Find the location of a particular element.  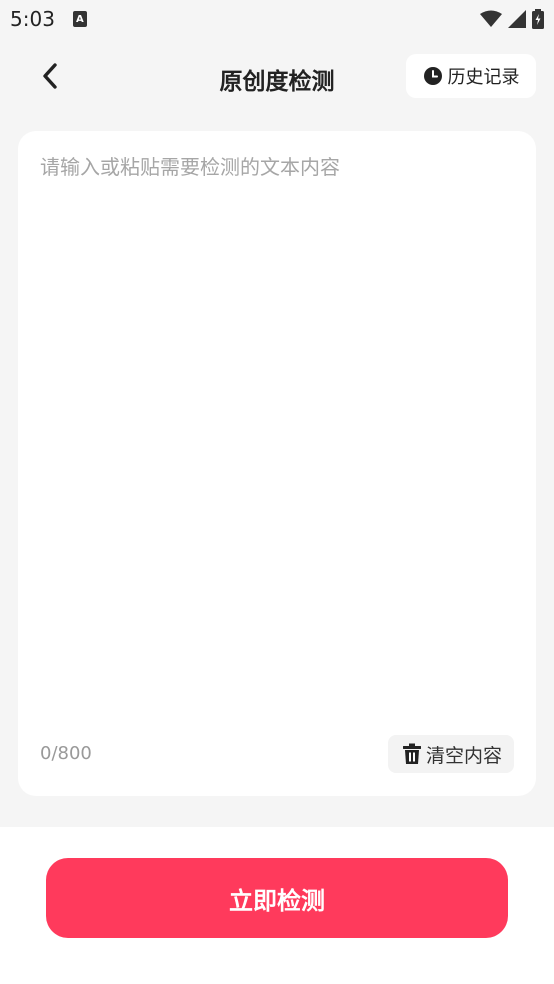

detect-now-label: 立即检测 is located at coordinates (277, 900).